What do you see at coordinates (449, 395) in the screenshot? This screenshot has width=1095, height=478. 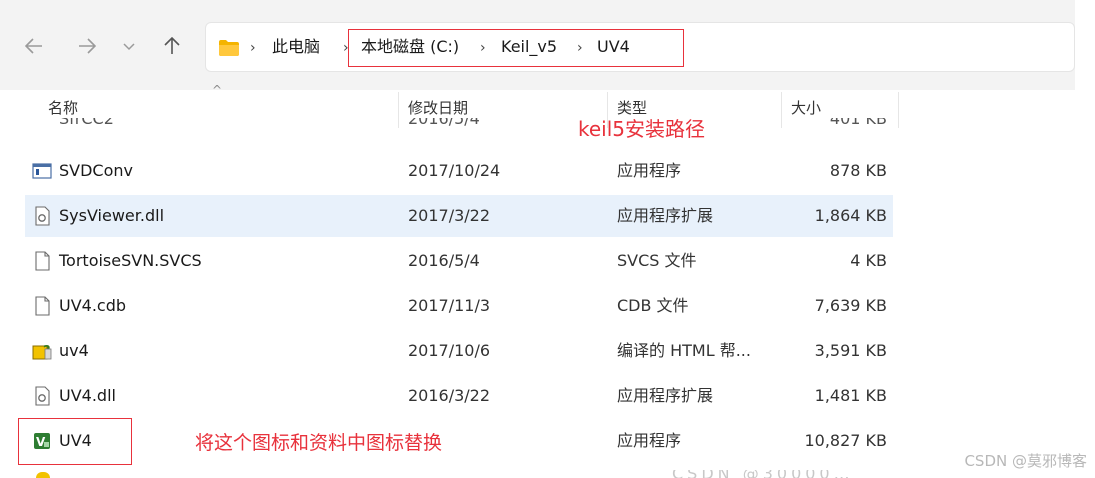 I see `file-date: 2016/3/22` at bounding box center [449, 395].